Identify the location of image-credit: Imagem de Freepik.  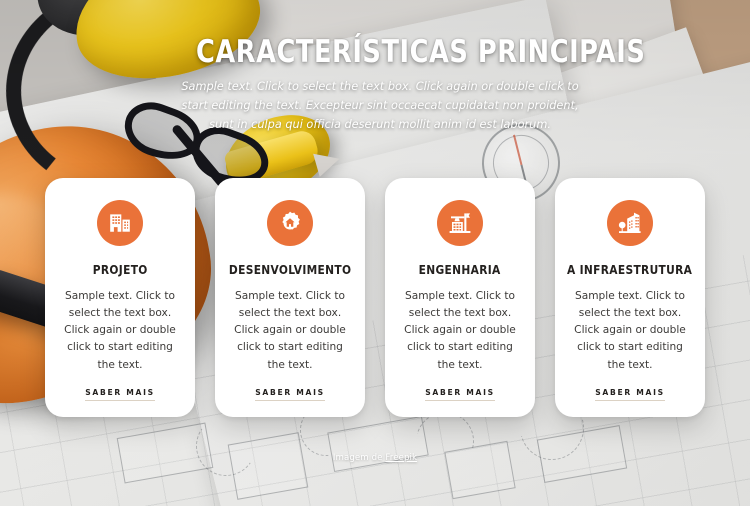
(375, 458).